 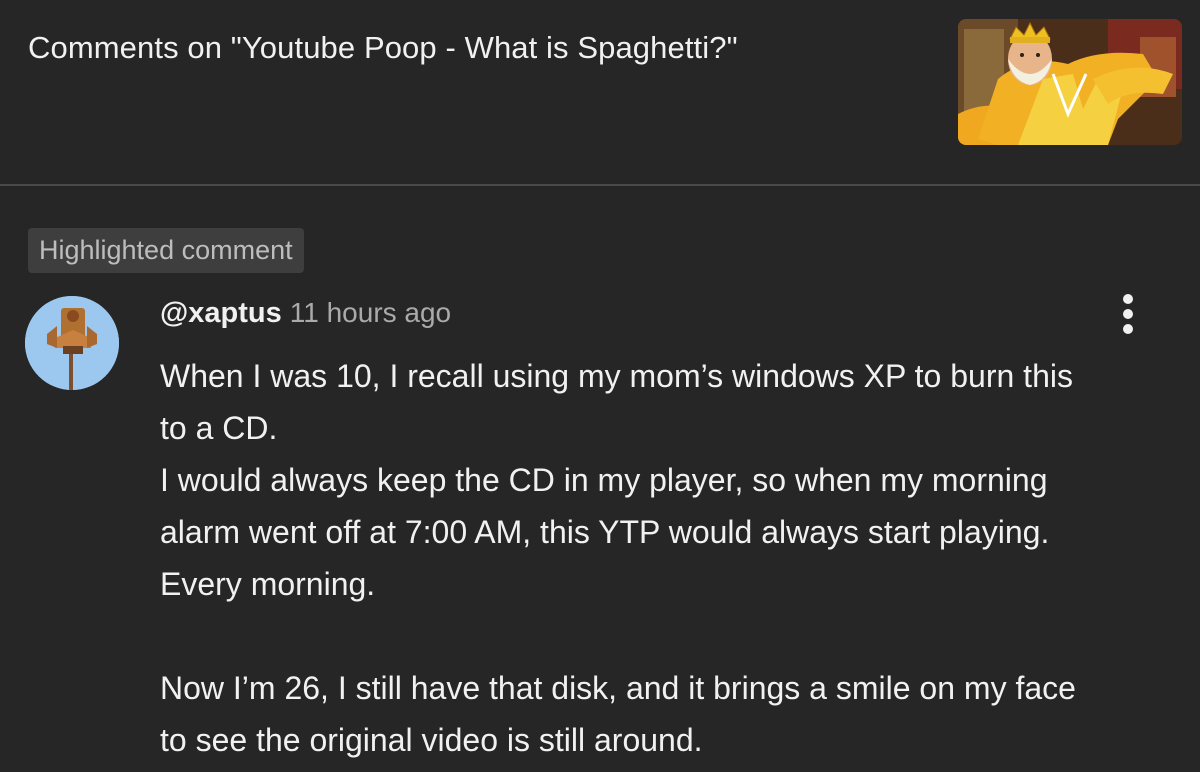 I want to click on comment-line: Every morning., so click(x=268, y=584).